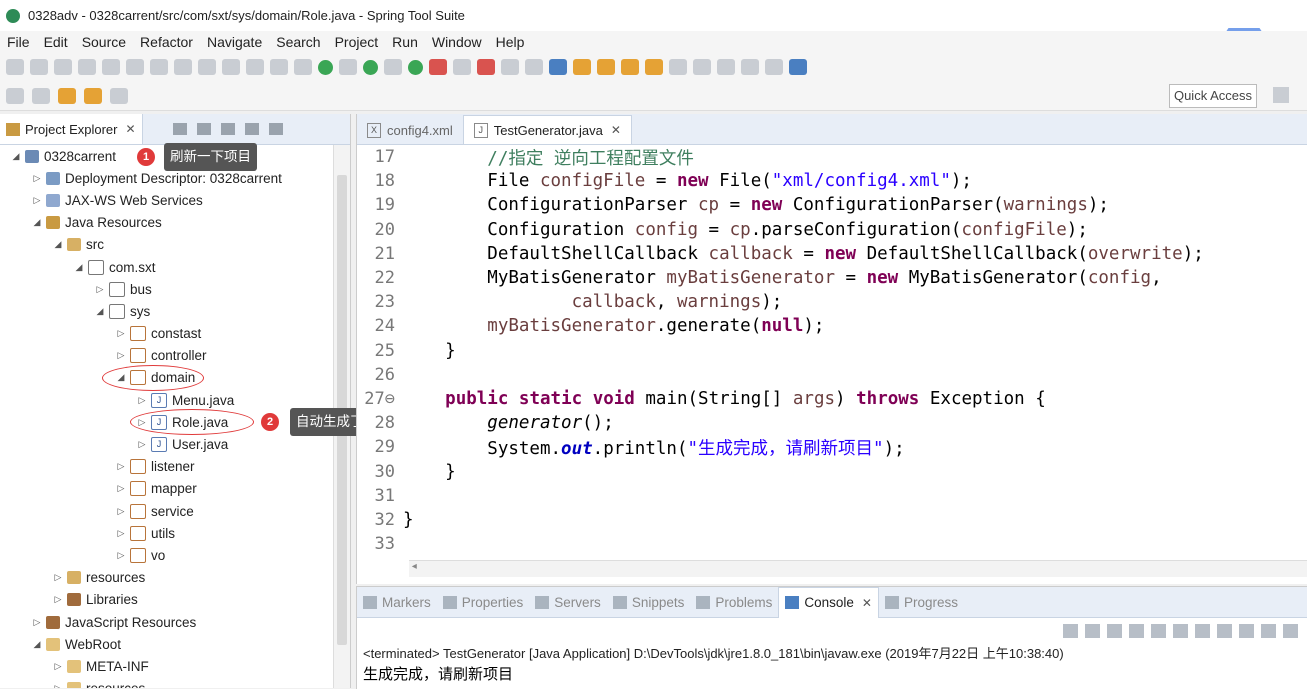  I want to click on code-line: 32}, so click(832, 520).